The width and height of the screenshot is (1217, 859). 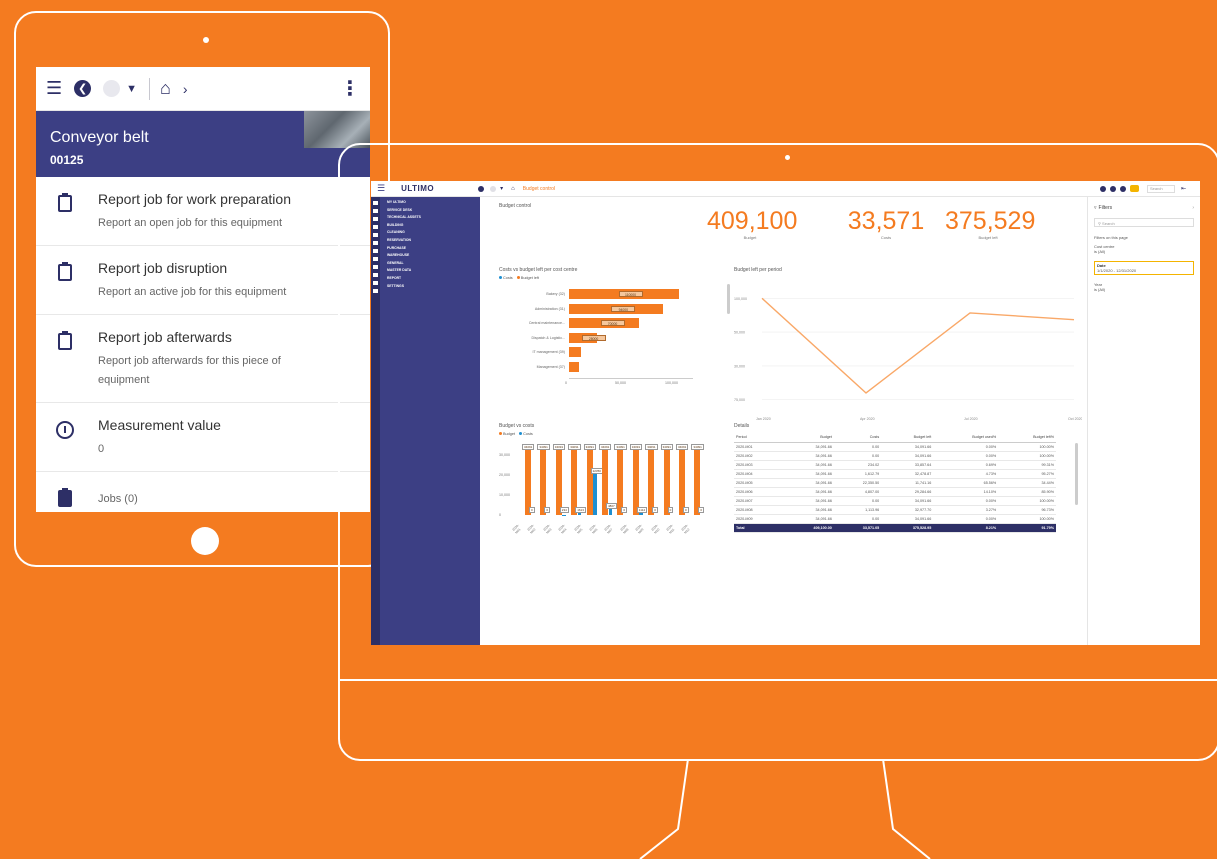 What do you see at coordinates (624, 529) in the screenshot?
I see `x-tick-label: 2020-M08` at bounding box center [624, 529].